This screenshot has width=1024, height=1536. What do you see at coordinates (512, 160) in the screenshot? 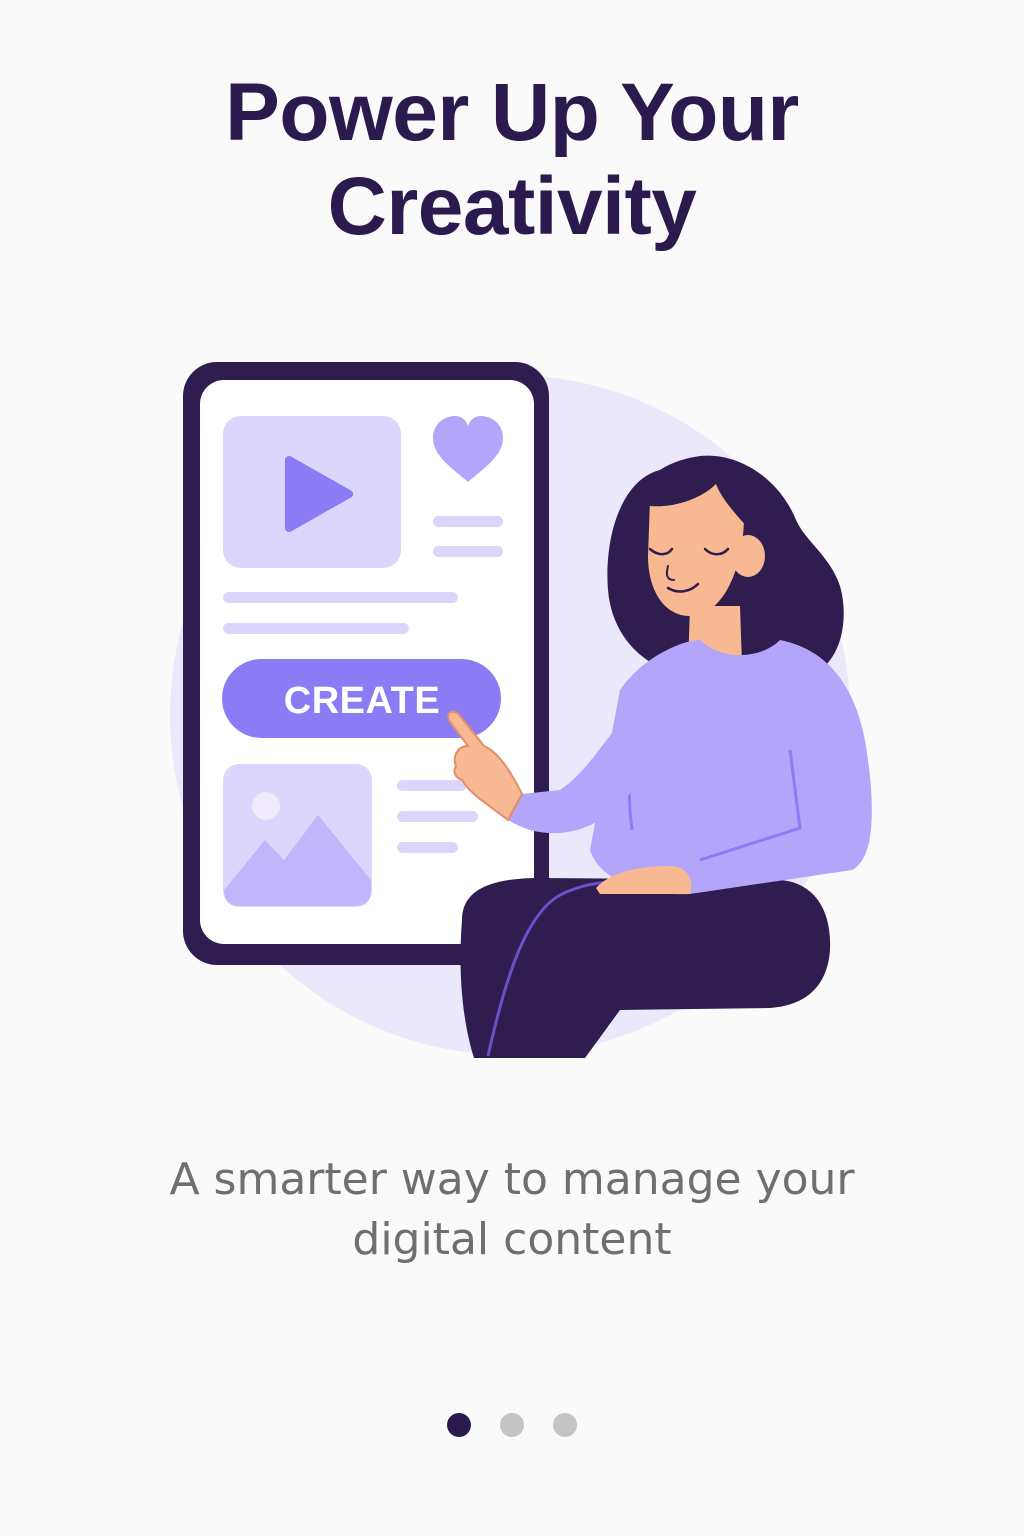
I see `page-title: Power Up Your Creativity` at bounding box center [512, 160].